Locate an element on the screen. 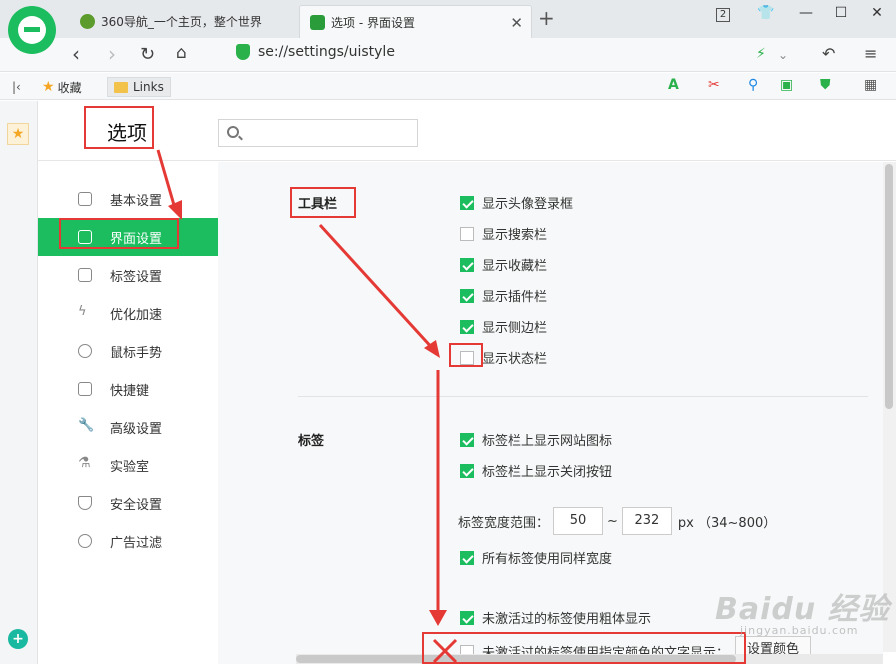  forward-button: › is located at coordinates (112, 54).